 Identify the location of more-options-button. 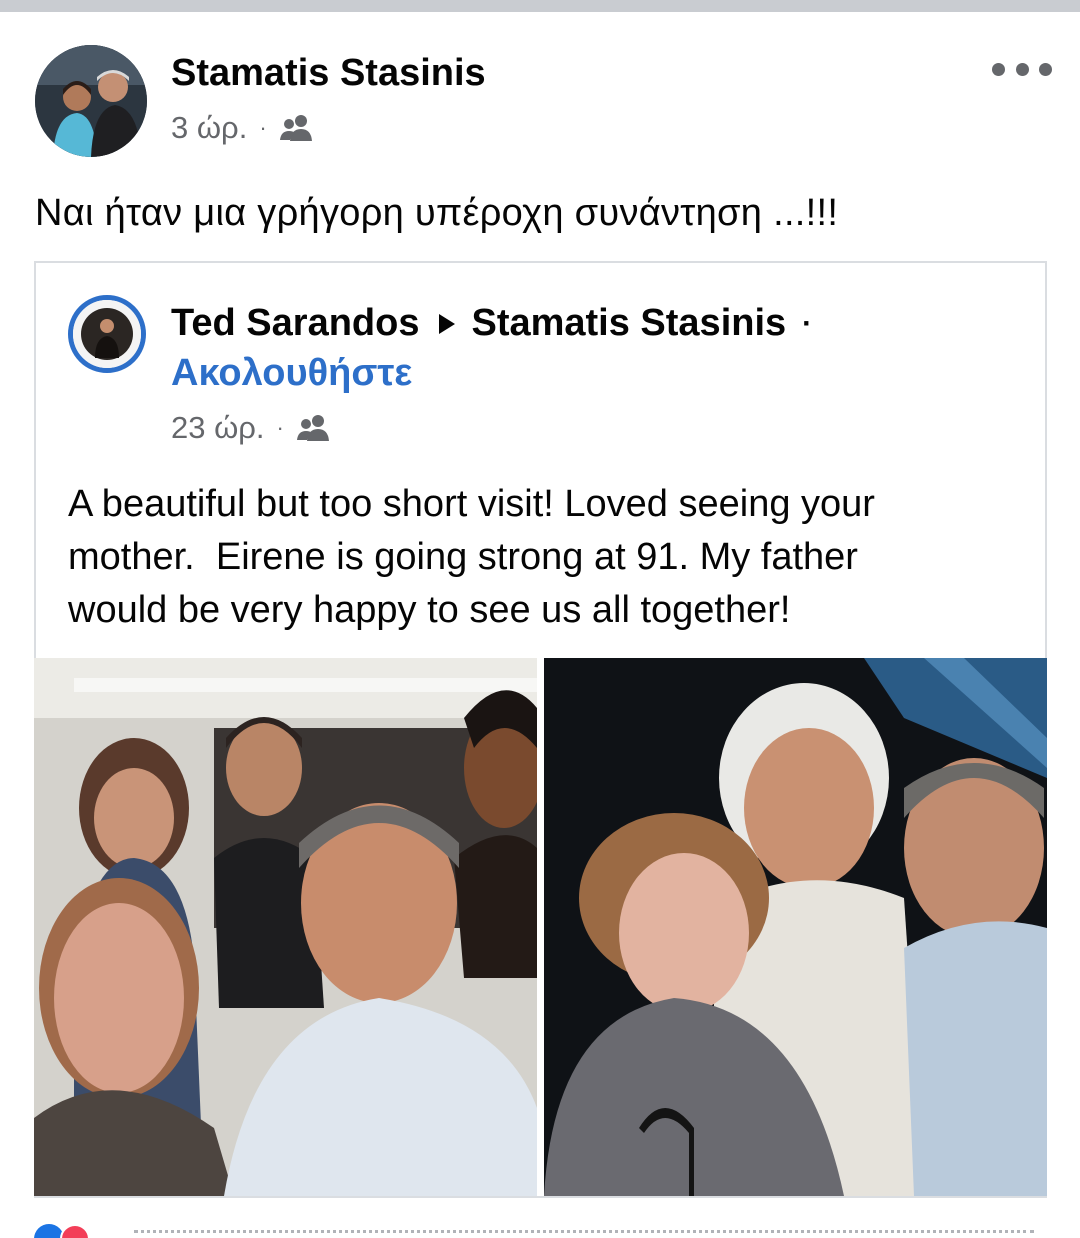
(1022, 69).